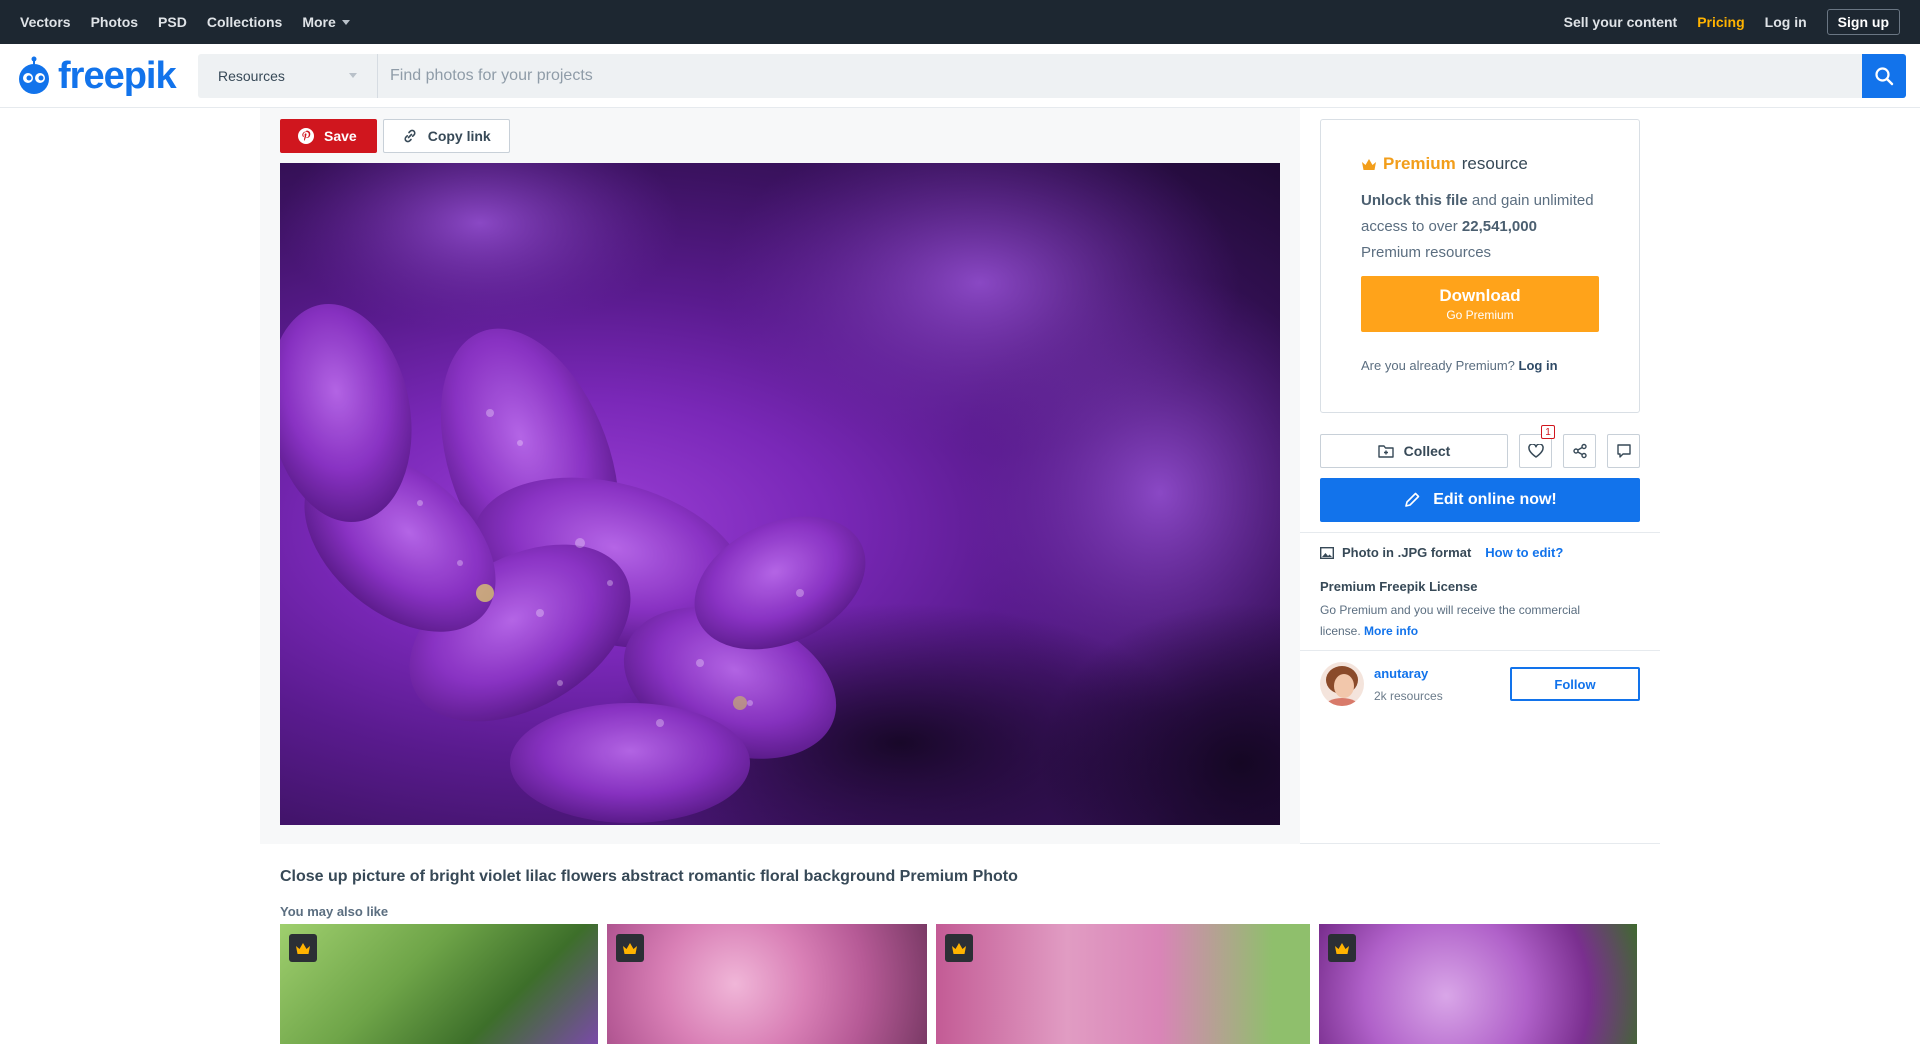 This screenshot has height=1044, width=1920. I want to click on search-icon, so click(1884, 75).